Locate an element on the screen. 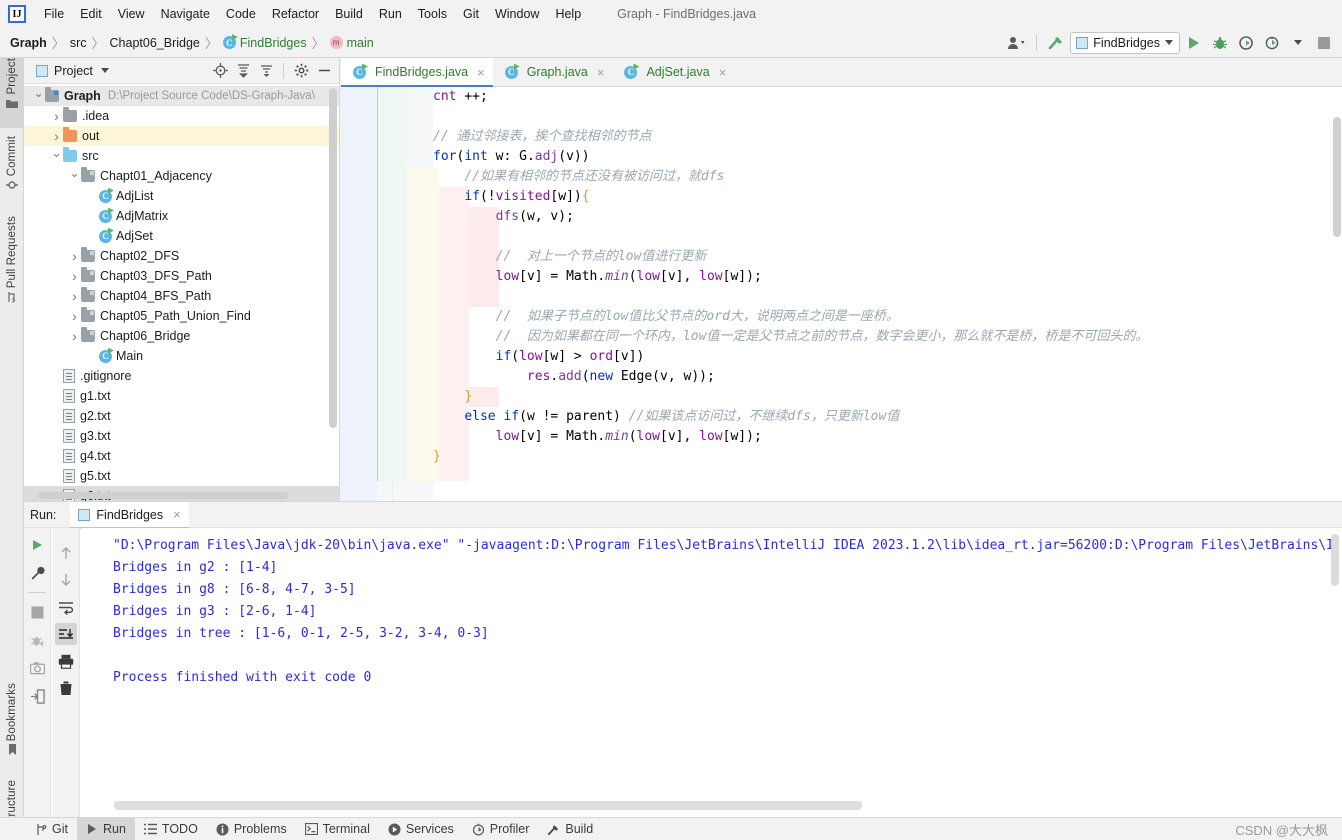 The width and height of the screenshot is (1342, 840). status-item-git: Git is located at coordinates (51, 829).